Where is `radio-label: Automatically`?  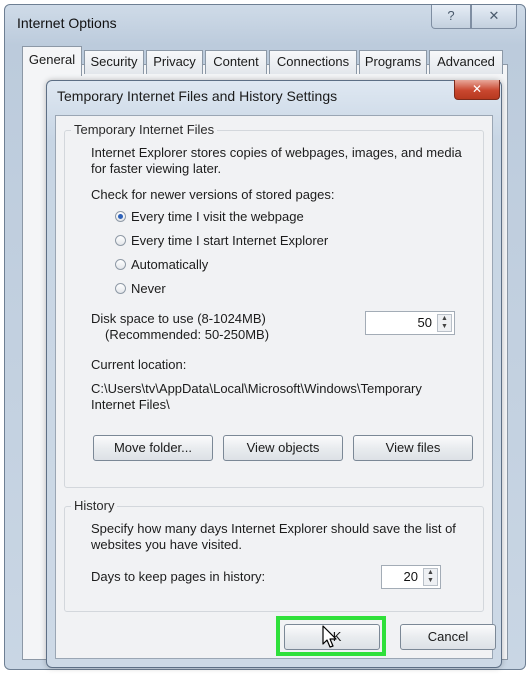 radio-label: Automatically is located at coordinates (170, 264).